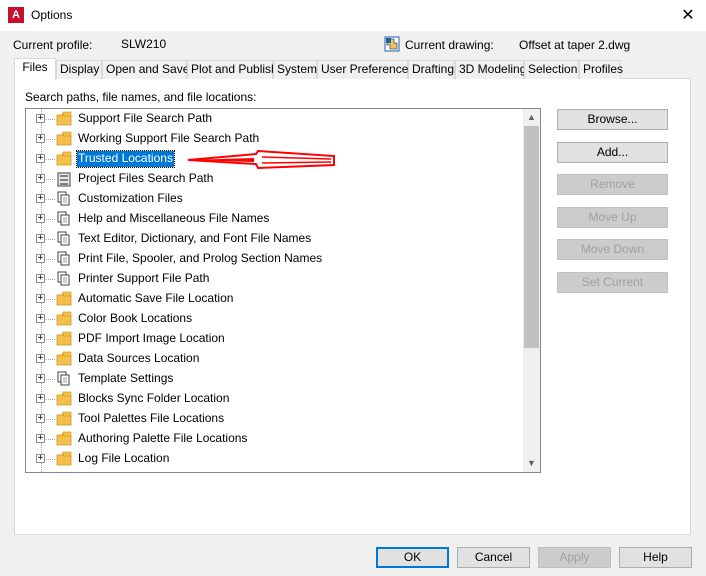 This screenshot has height=576, width=706. What do you see at coordinates (130, 198) in the screenshot?
I see `tree-item-label: Customization Files` at bounding box center [130, 198].